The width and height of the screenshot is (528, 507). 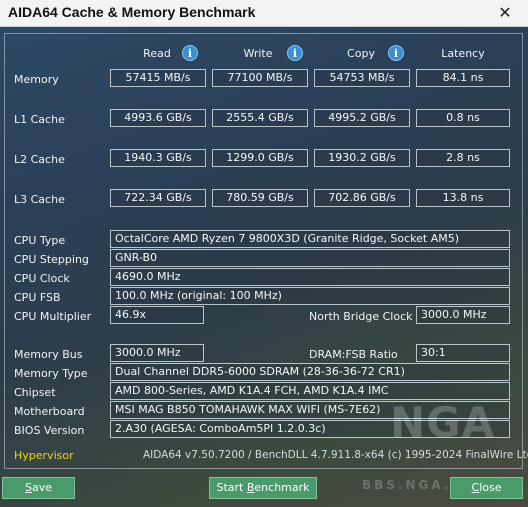 What do you see at coordinates (51, 259) in the screenshot?
I see `cpu-stepping-label: CPU Stepping` at bounding box center [51, 259].